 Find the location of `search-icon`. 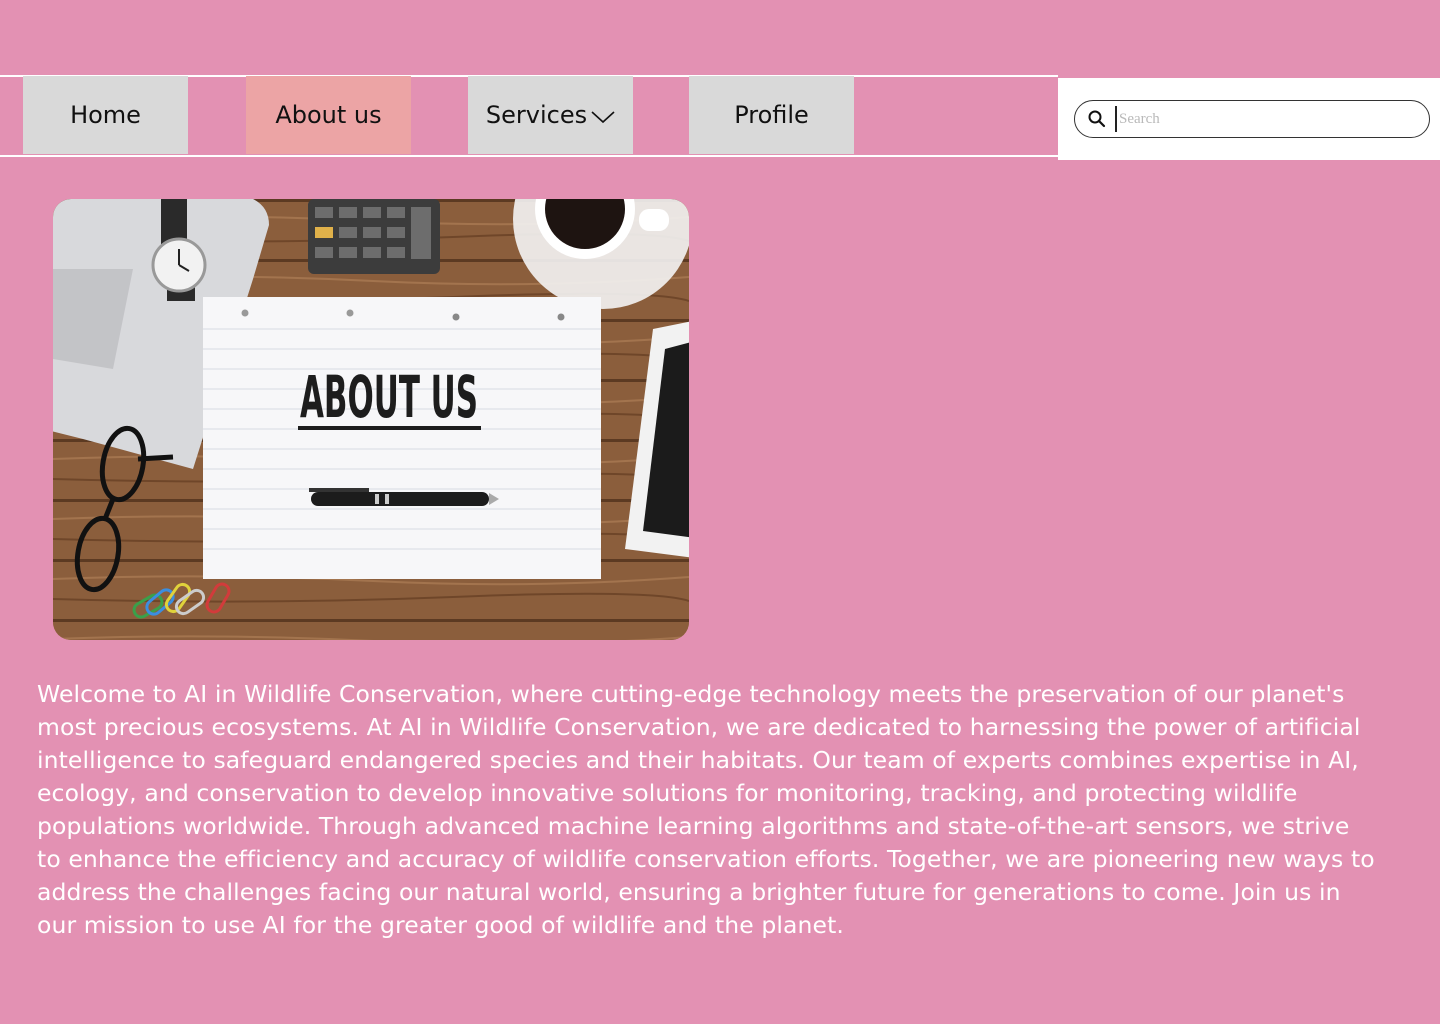

search-icon is located at coordinates (1097, 119).